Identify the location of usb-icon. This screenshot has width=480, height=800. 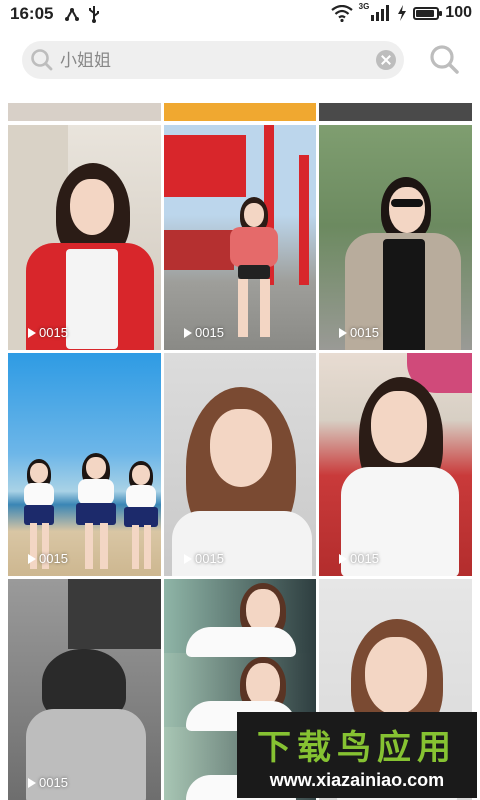
(94, 14).